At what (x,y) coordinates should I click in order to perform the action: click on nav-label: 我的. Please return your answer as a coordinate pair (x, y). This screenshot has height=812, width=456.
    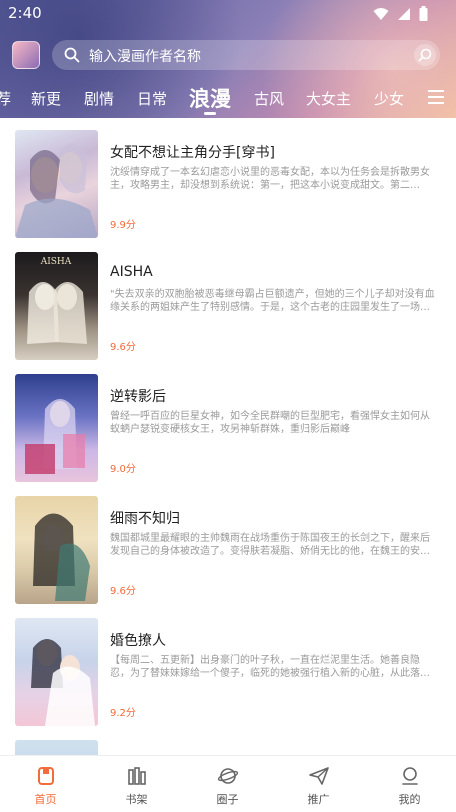
    Looking at the image, I should click on (409, 799).